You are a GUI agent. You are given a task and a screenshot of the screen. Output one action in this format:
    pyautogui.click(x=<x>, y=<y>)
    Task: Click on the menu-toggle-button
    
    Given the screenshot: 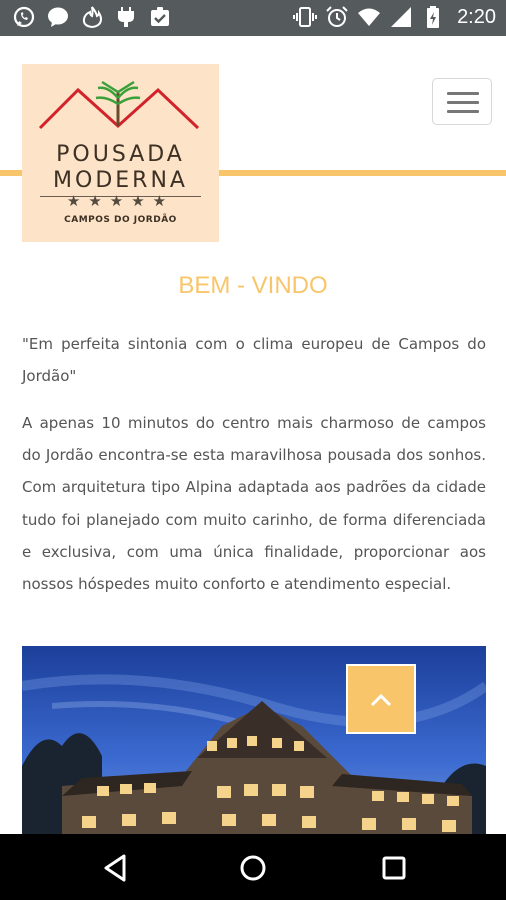 What is the action you would take?
    pyautogui.click(x=462, y=101)
    